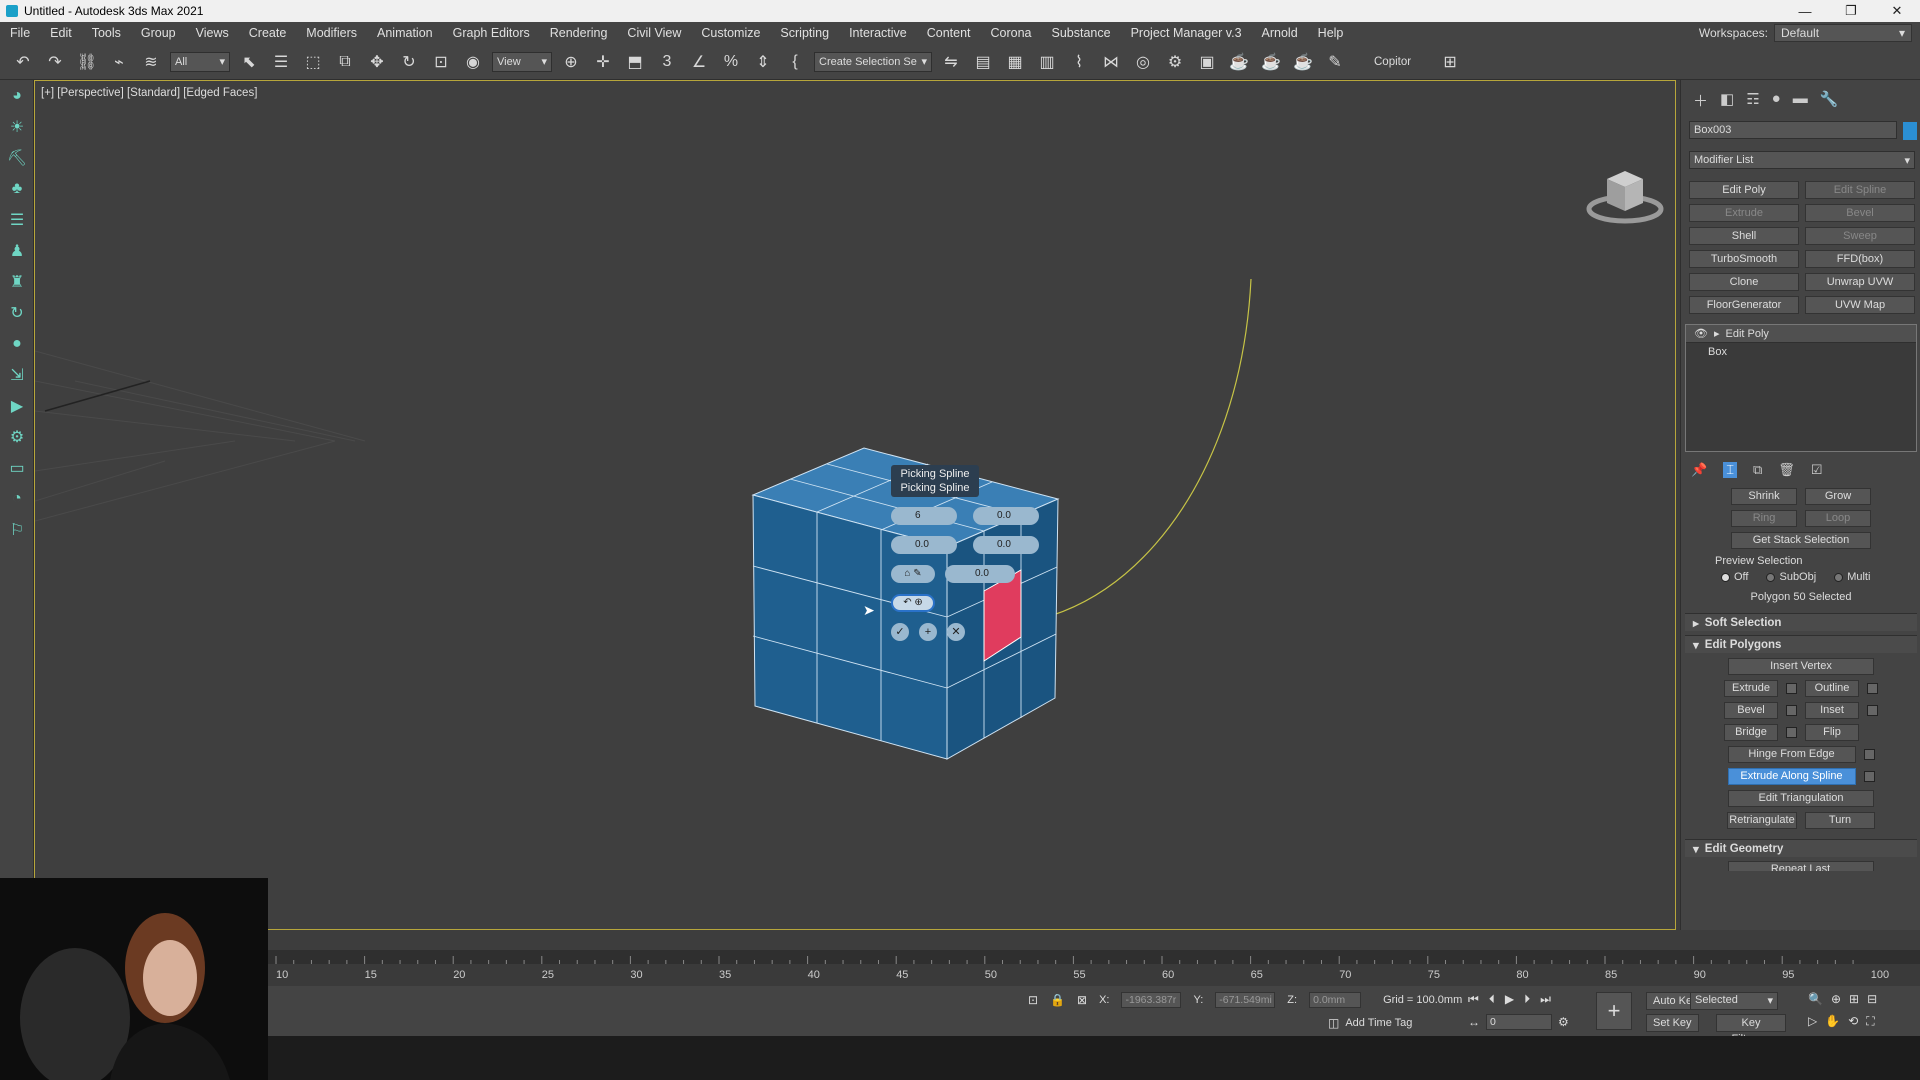 This screenshot has width=1920, height=1080. Describe the element at coordinates (1143, 62) in the screenshot. I see `material-editor-icon: ◎` at that location.